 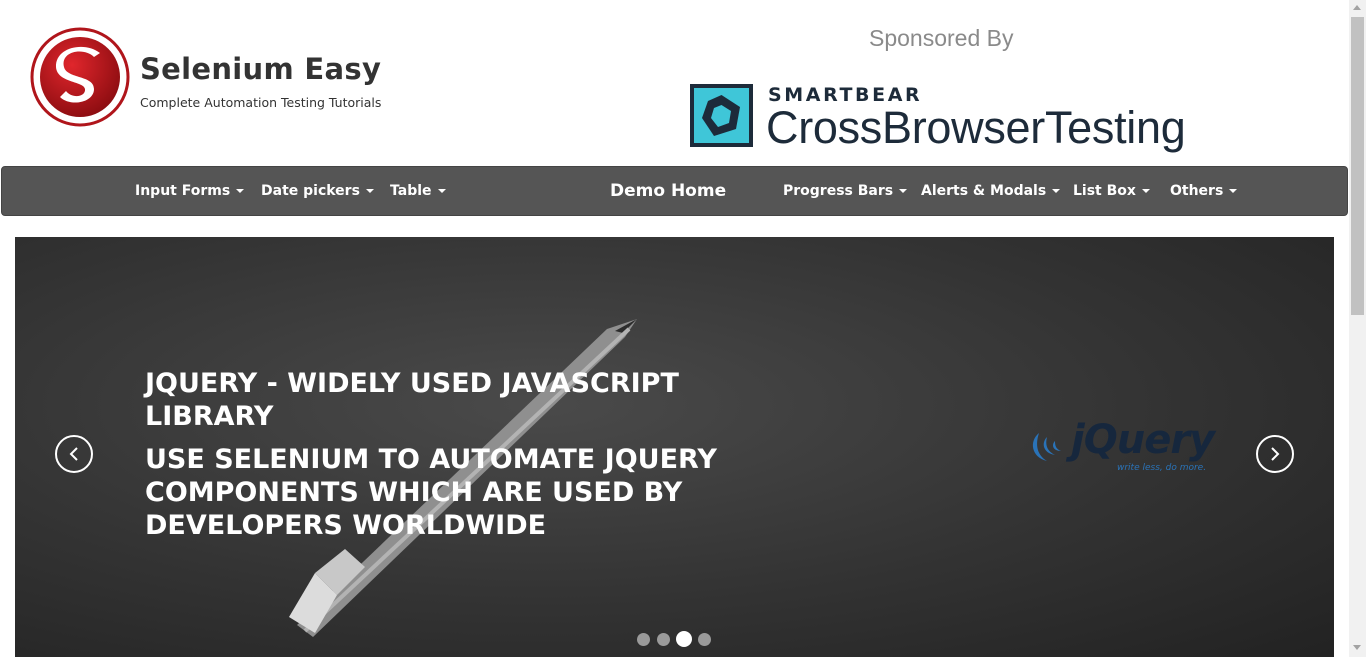 I want to click on jquery-logo-icon: jQuery write less, do more., so click(x=1131, y=448).